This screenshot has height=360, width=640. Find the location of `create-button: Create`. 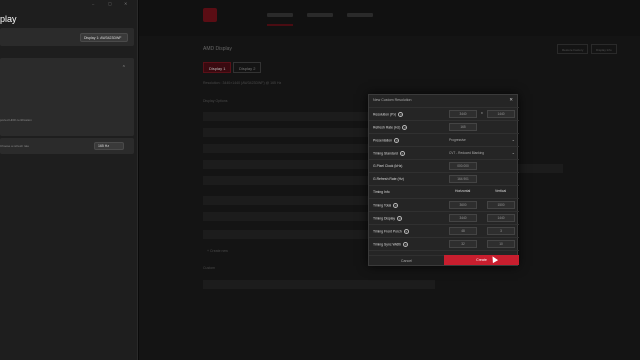

create-button: Create is located at coordinates (481, 260).